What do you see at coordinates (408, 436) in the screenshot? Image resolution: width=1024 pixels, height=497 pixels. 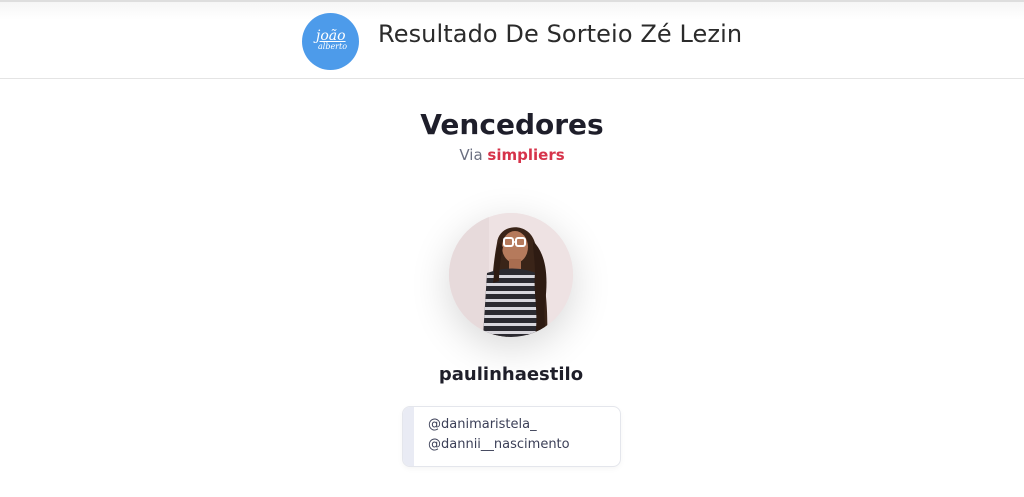 I see `card-accent-bar` at bounding box center [408, 436].